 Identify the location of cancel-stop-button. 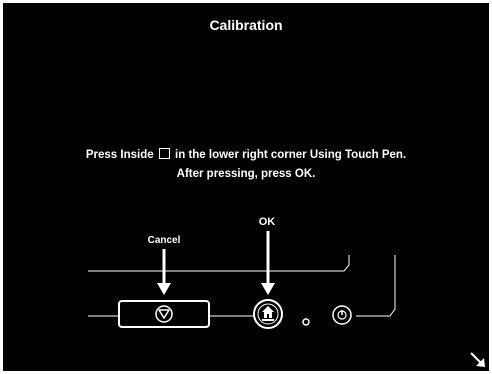
(164, 314).